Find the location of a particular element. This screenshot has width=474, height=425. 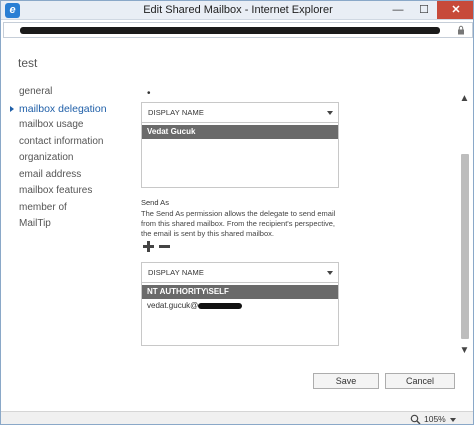

nav-item-label: contact information is located at coordinates (61, 141).